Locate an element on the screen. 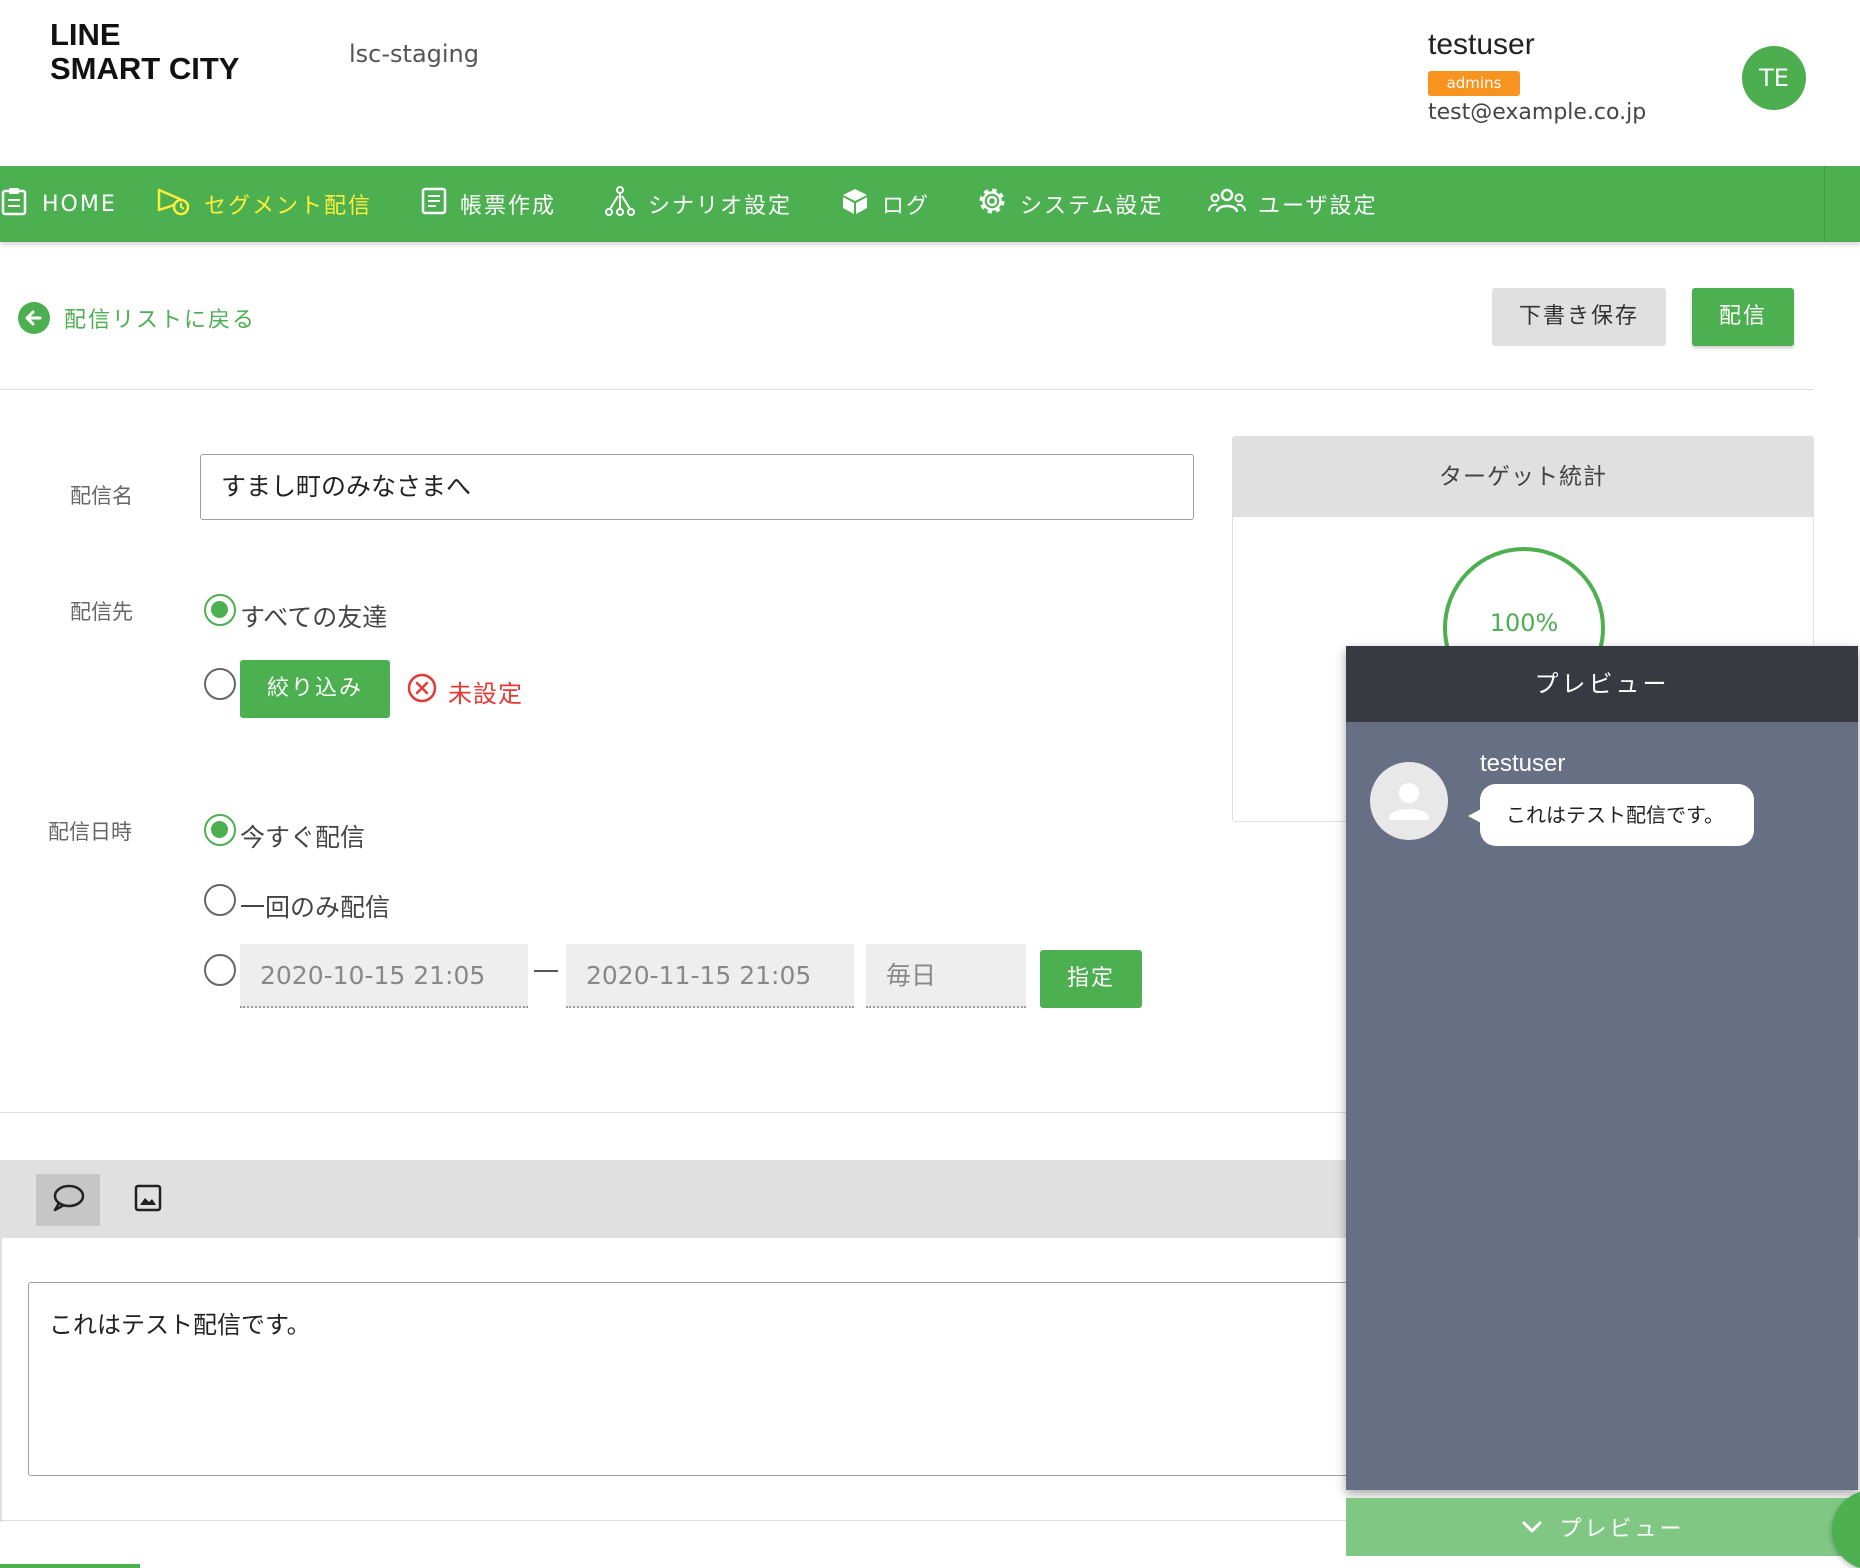  range-dash is located at coordinates (546, 971).